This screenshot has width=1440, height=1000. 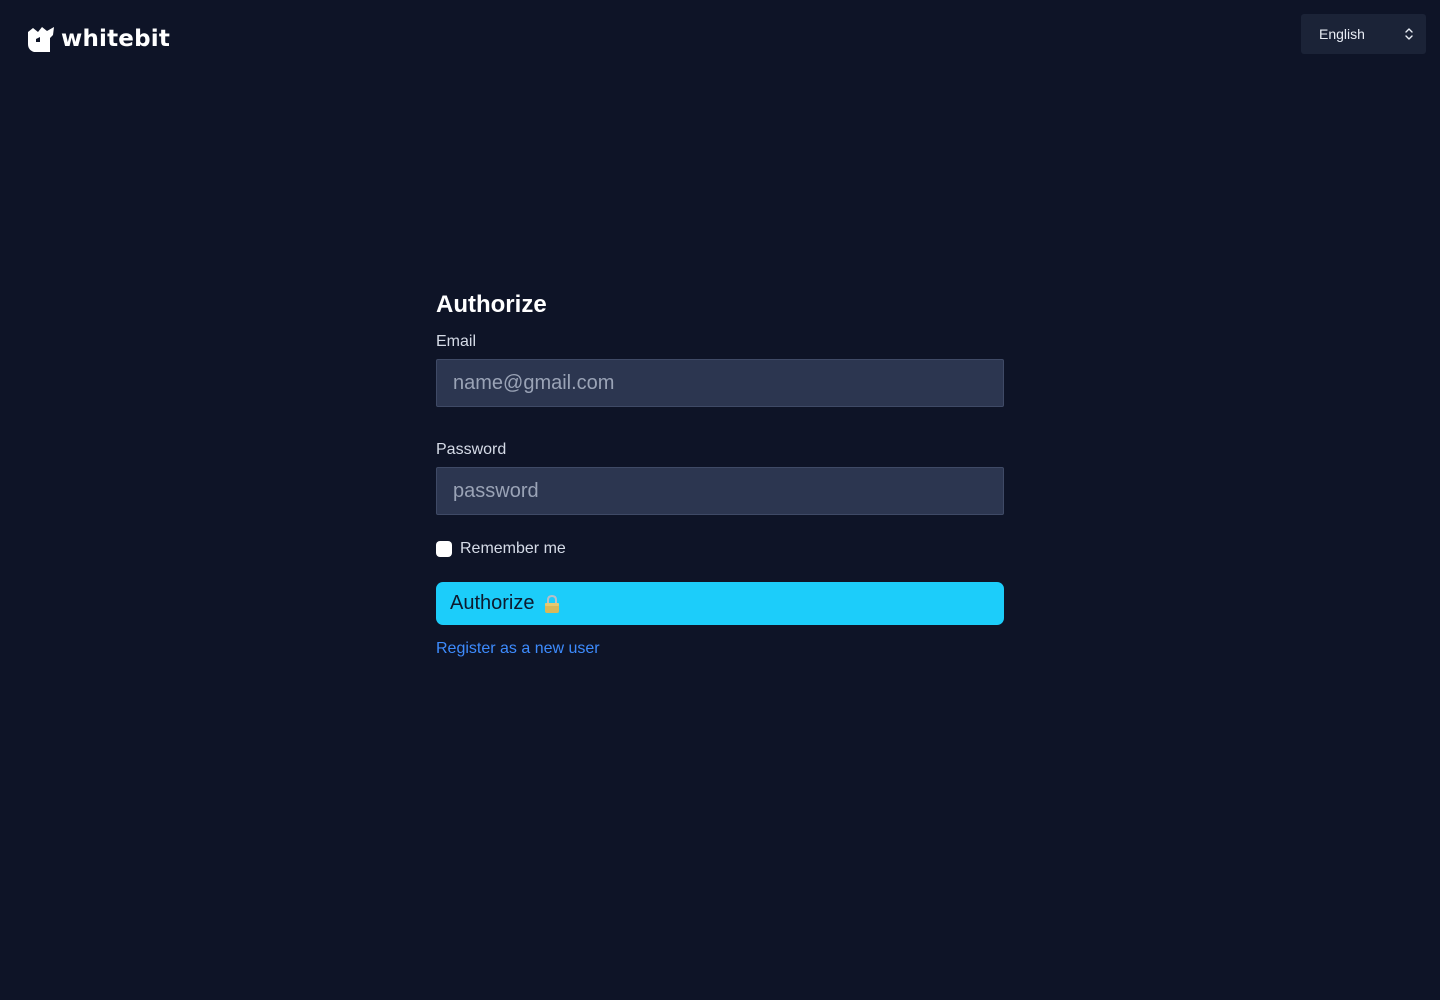 What do you see at coordinates (720, 491) in the screenshot?
I see `password-field` at bounding box center [720, 491].